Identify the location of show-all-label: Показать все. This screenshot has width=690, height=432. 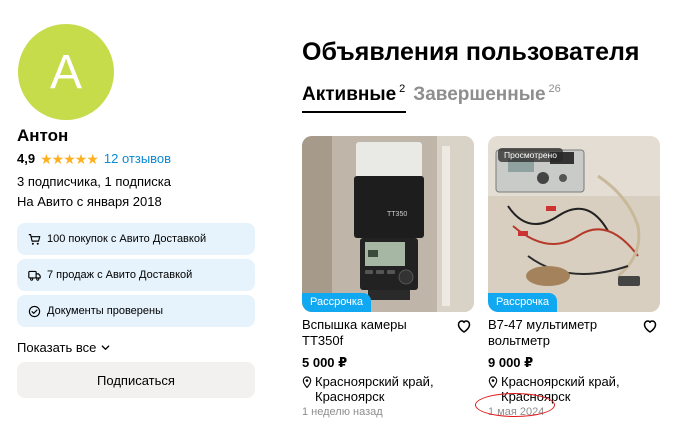
(57, 347).